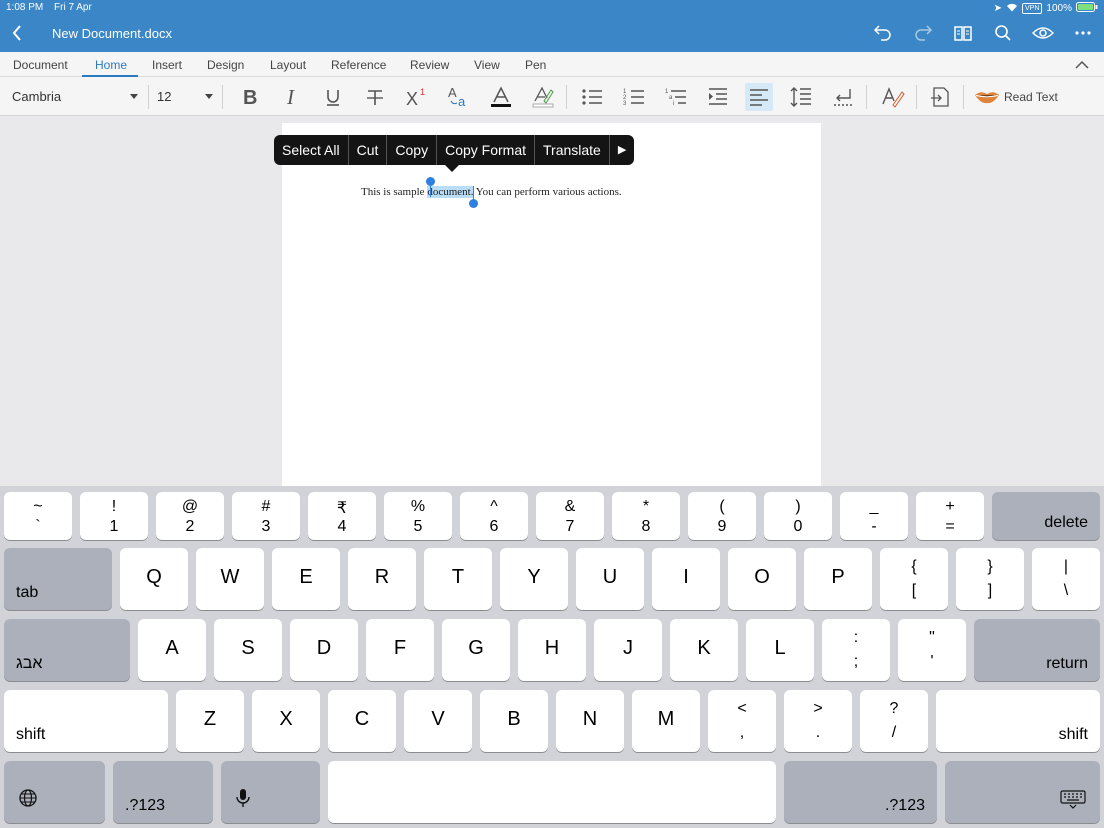 The height and width of the screenshot is (828, 1104). What do you see at coordinates (501, 97) in the screenshot?
I see `font-color-button` at bounding box center [501, 97].